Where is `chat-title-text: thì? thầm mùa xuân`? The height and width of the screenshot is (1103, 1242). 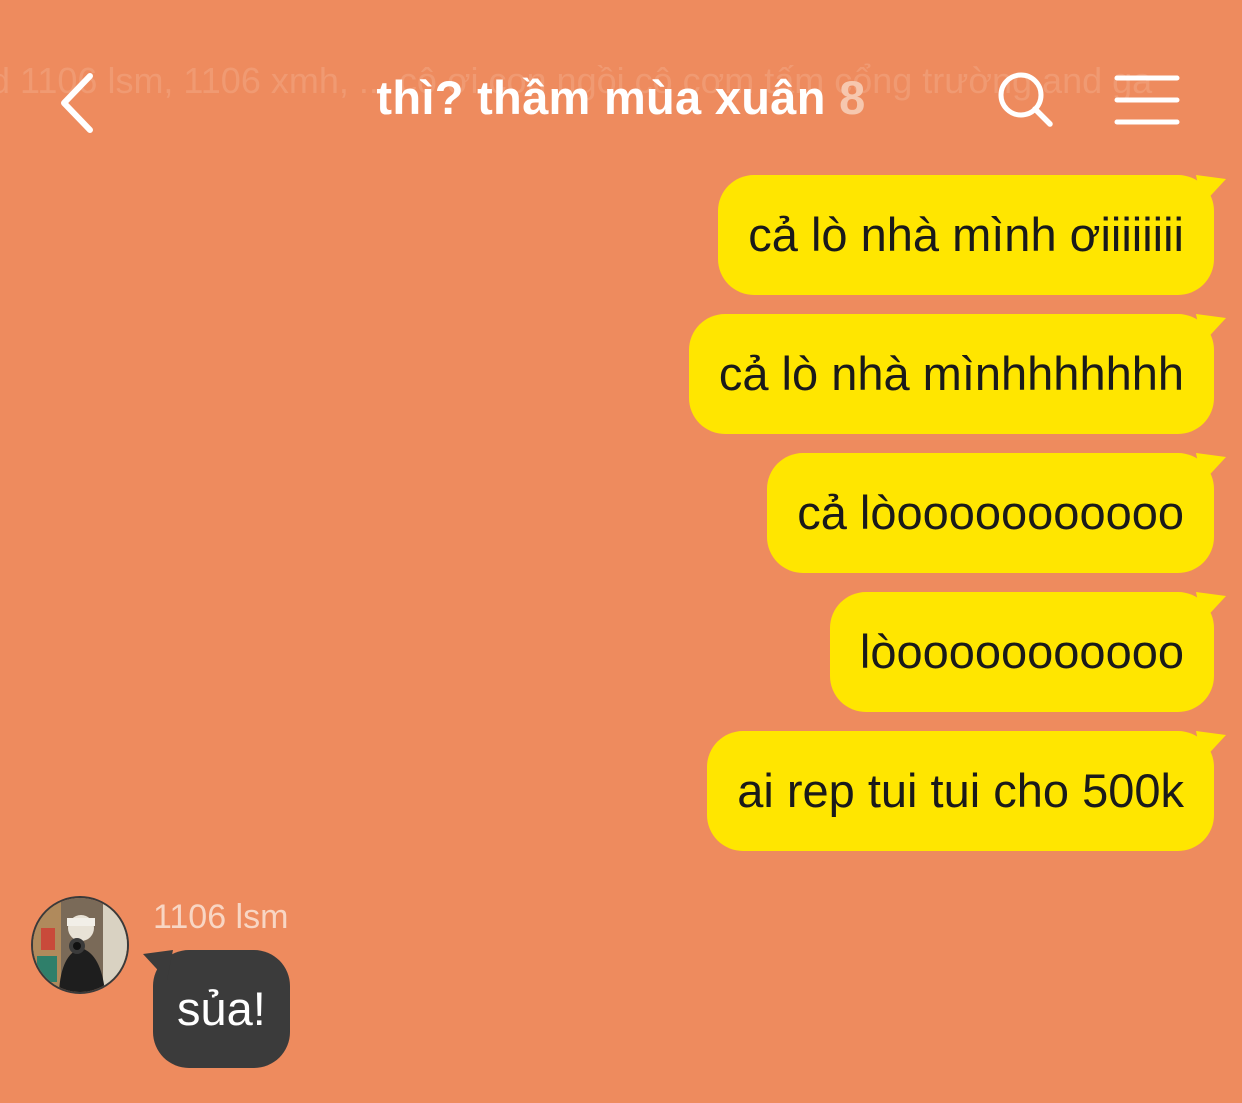
chat-title-text: thì? thầm mùa xuân is located at coordinates (601, 97).